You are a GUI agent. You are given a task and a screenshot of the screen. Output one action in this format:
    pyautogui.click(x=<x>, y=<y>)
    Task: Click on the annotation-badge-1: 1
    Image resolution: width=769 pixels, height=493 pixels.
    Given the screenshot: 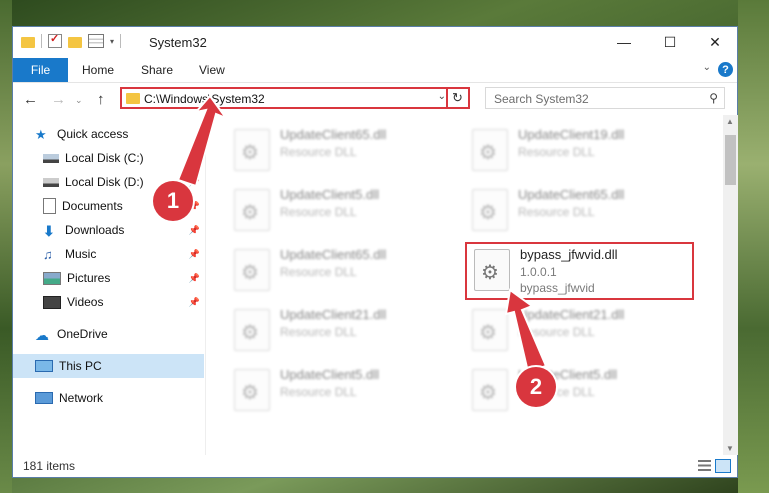 What is the action you would take?
    pyautogui.click(x=173, y=201)
    